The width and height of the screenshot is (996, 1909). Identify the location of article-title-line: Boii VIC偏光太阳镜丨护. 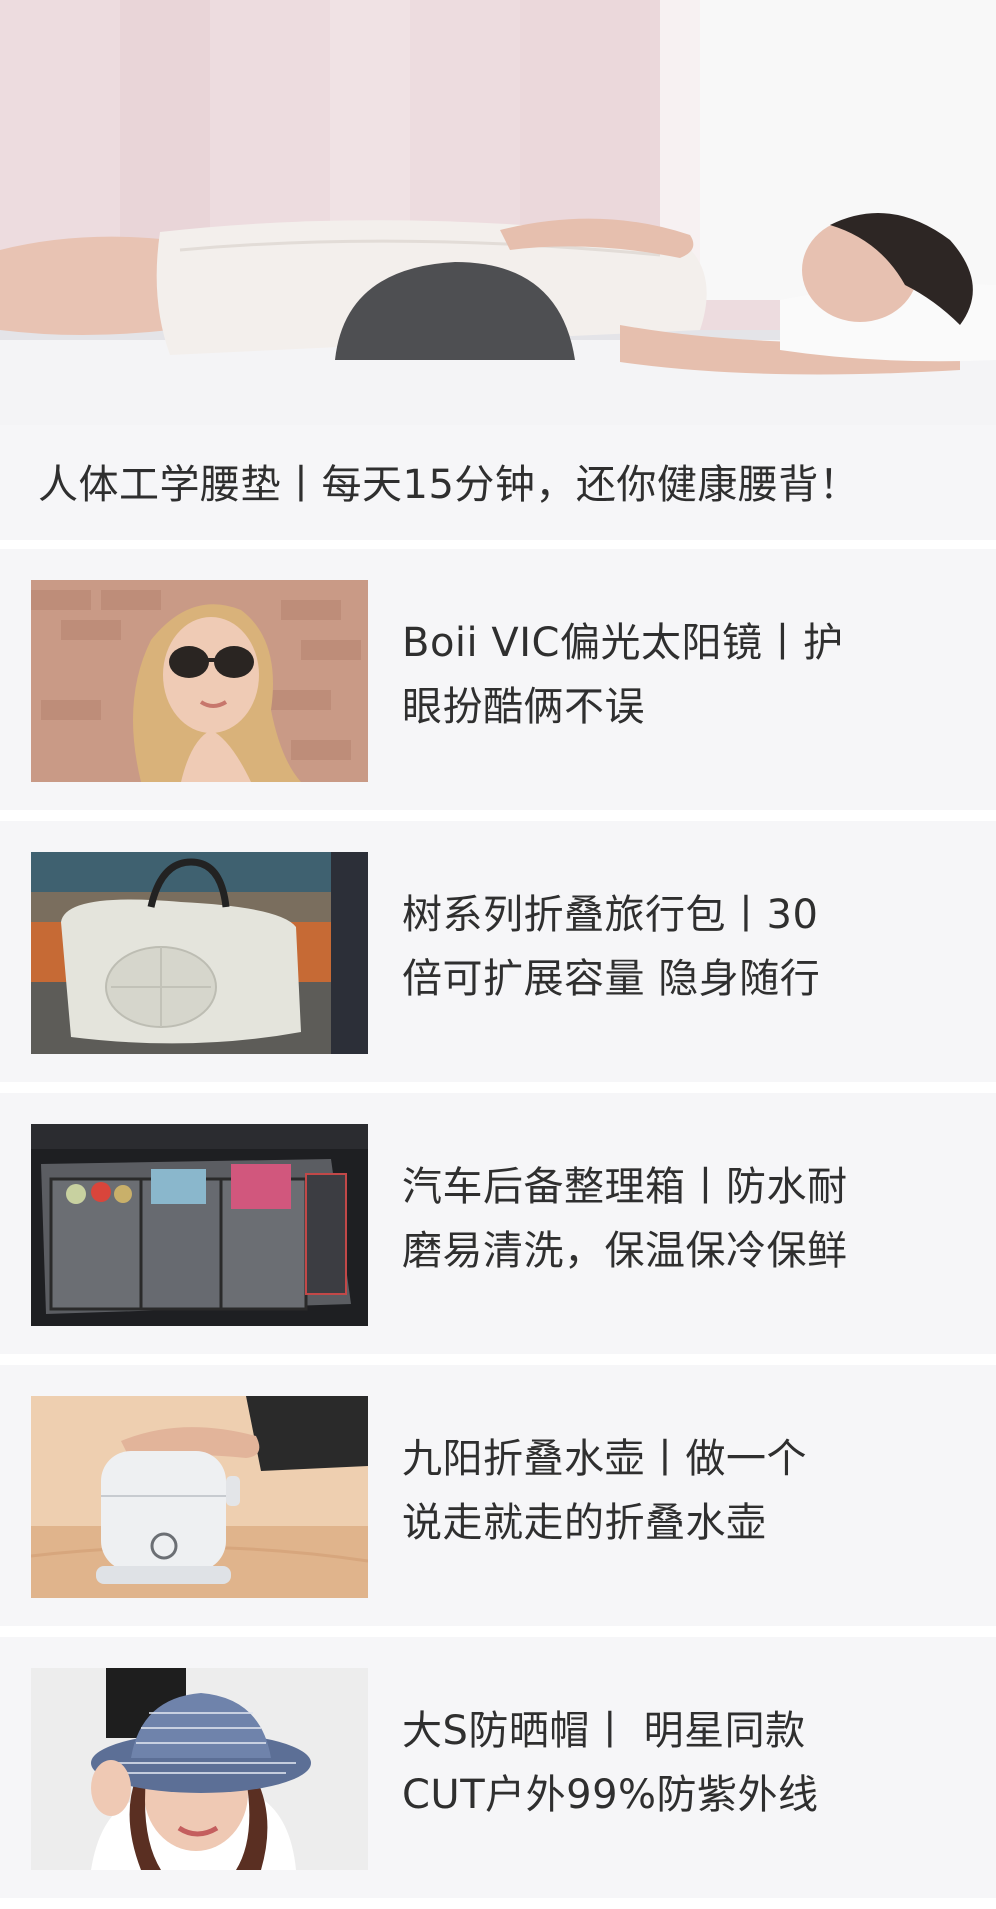
(623, 643).